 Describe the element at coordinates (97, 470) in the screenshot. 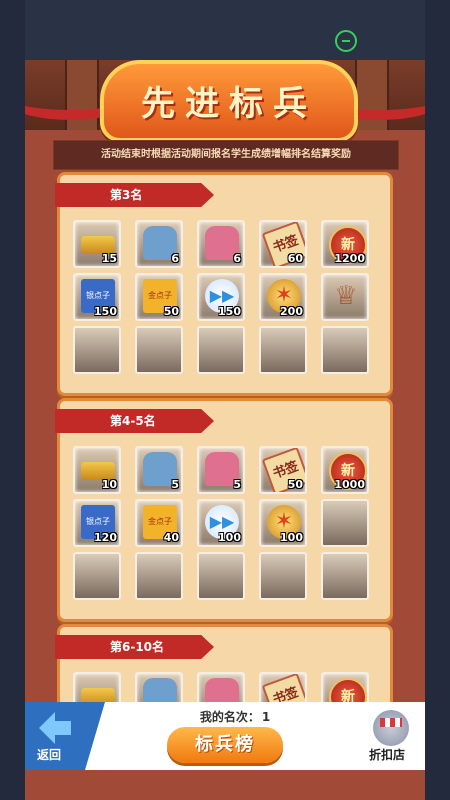

I see `reward-slot: 10` at that location.